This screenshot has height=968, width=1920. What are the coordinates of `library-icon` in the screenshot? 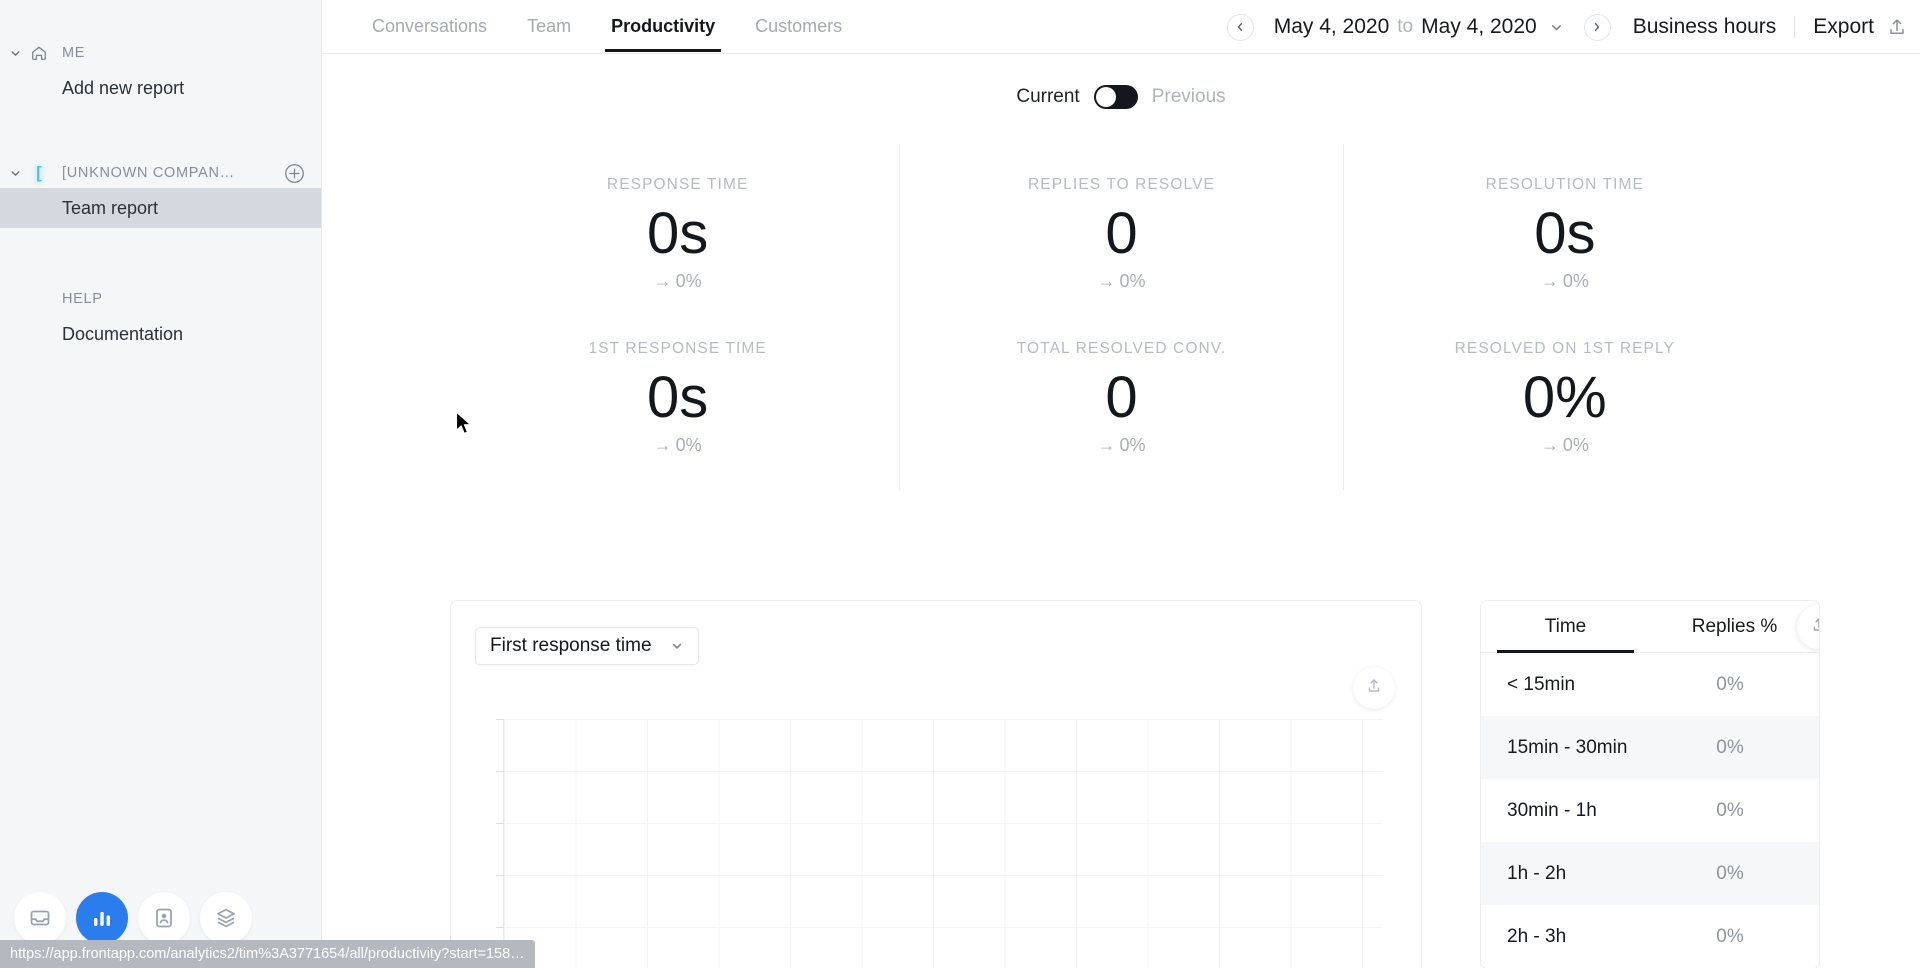 It's located at (226, 918).